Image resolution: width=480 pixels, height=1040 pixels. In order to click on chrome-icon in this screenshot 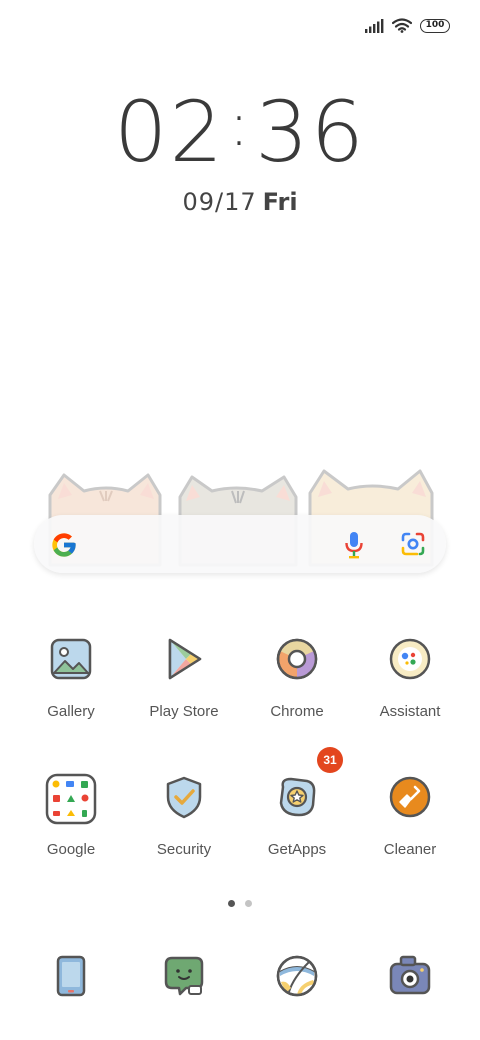, I will do `click(297, 659)`.